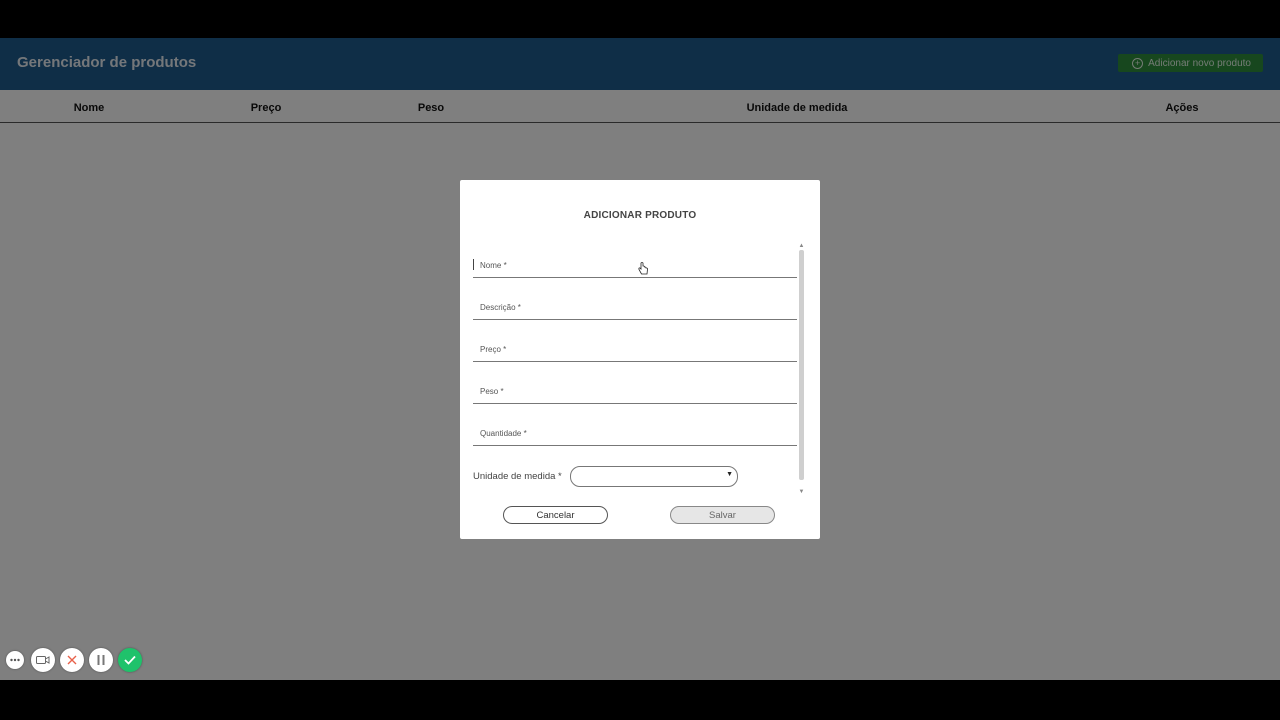 This screenshot has height=720, width=1280. Describe the element at coordinates (801, 365) in the screenshot. I see `scrollbar-thumb` at that location.